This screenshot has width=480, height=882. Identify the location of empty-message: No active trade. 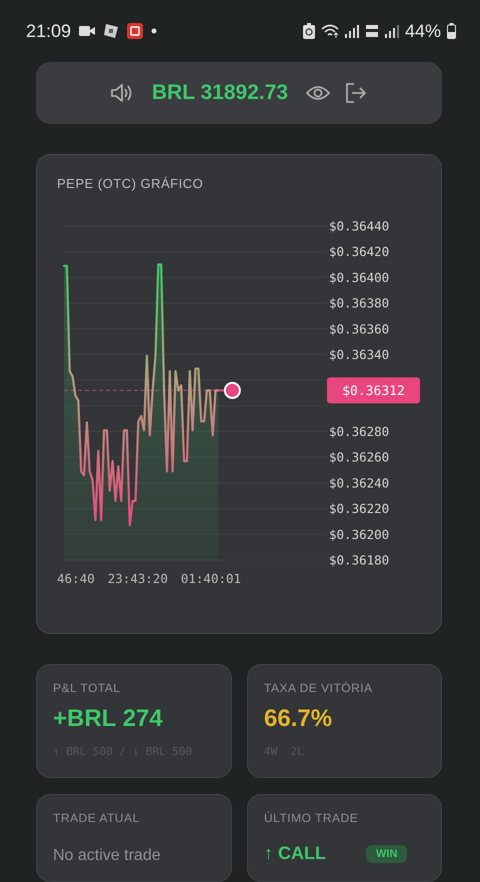
(107, 856).